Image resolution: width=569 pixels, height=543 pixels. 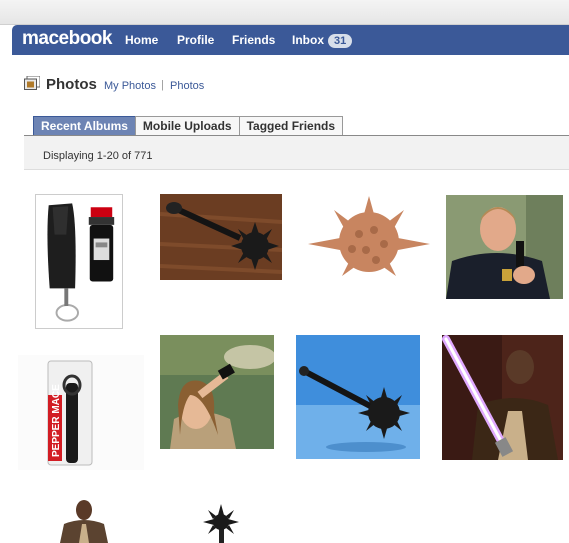 I want to click on photo-spiked-mace-head, so click(x=221, y=522).